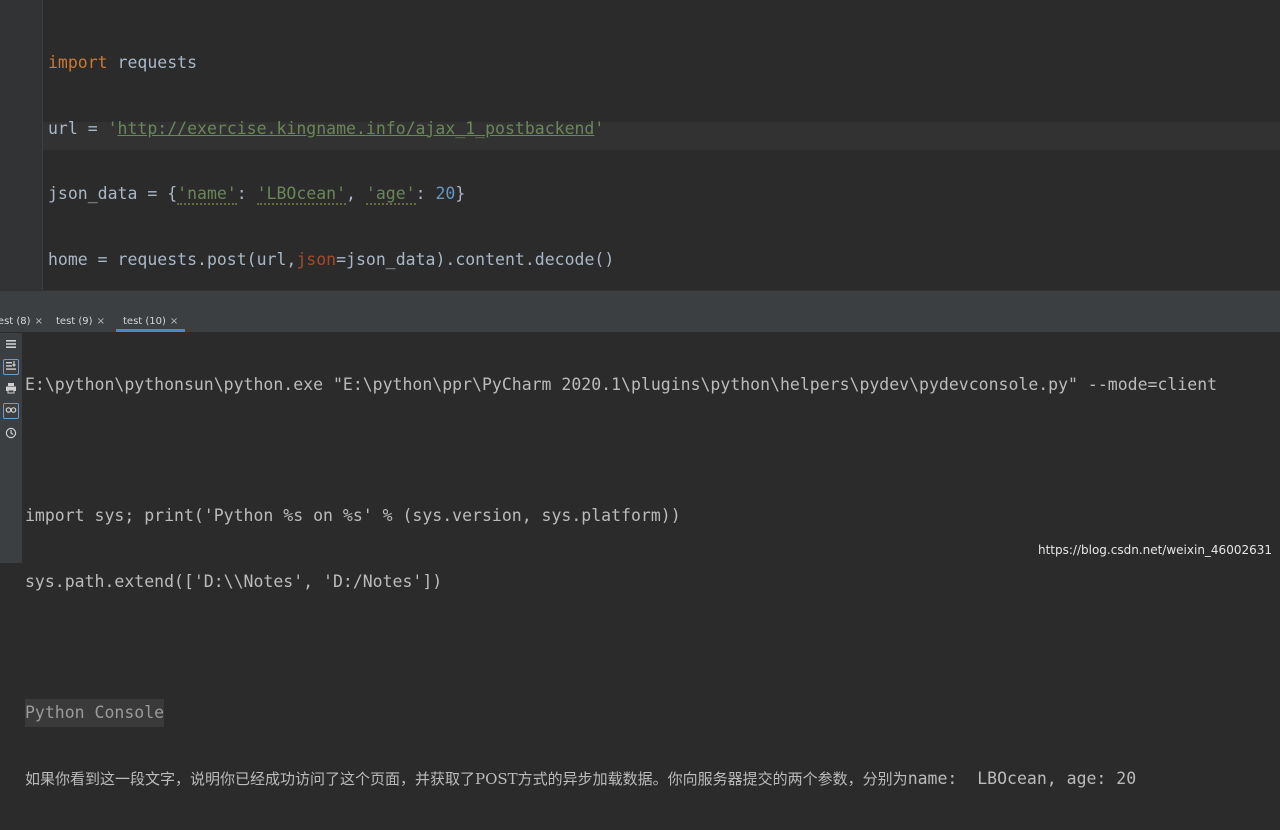 Image resolution: width=1280 pixels, height=830 pixels. What do you see at coordinates (621, 712) in the screenshot?
I see `console-header-line: Python Console` at bounding box center [621, 712].